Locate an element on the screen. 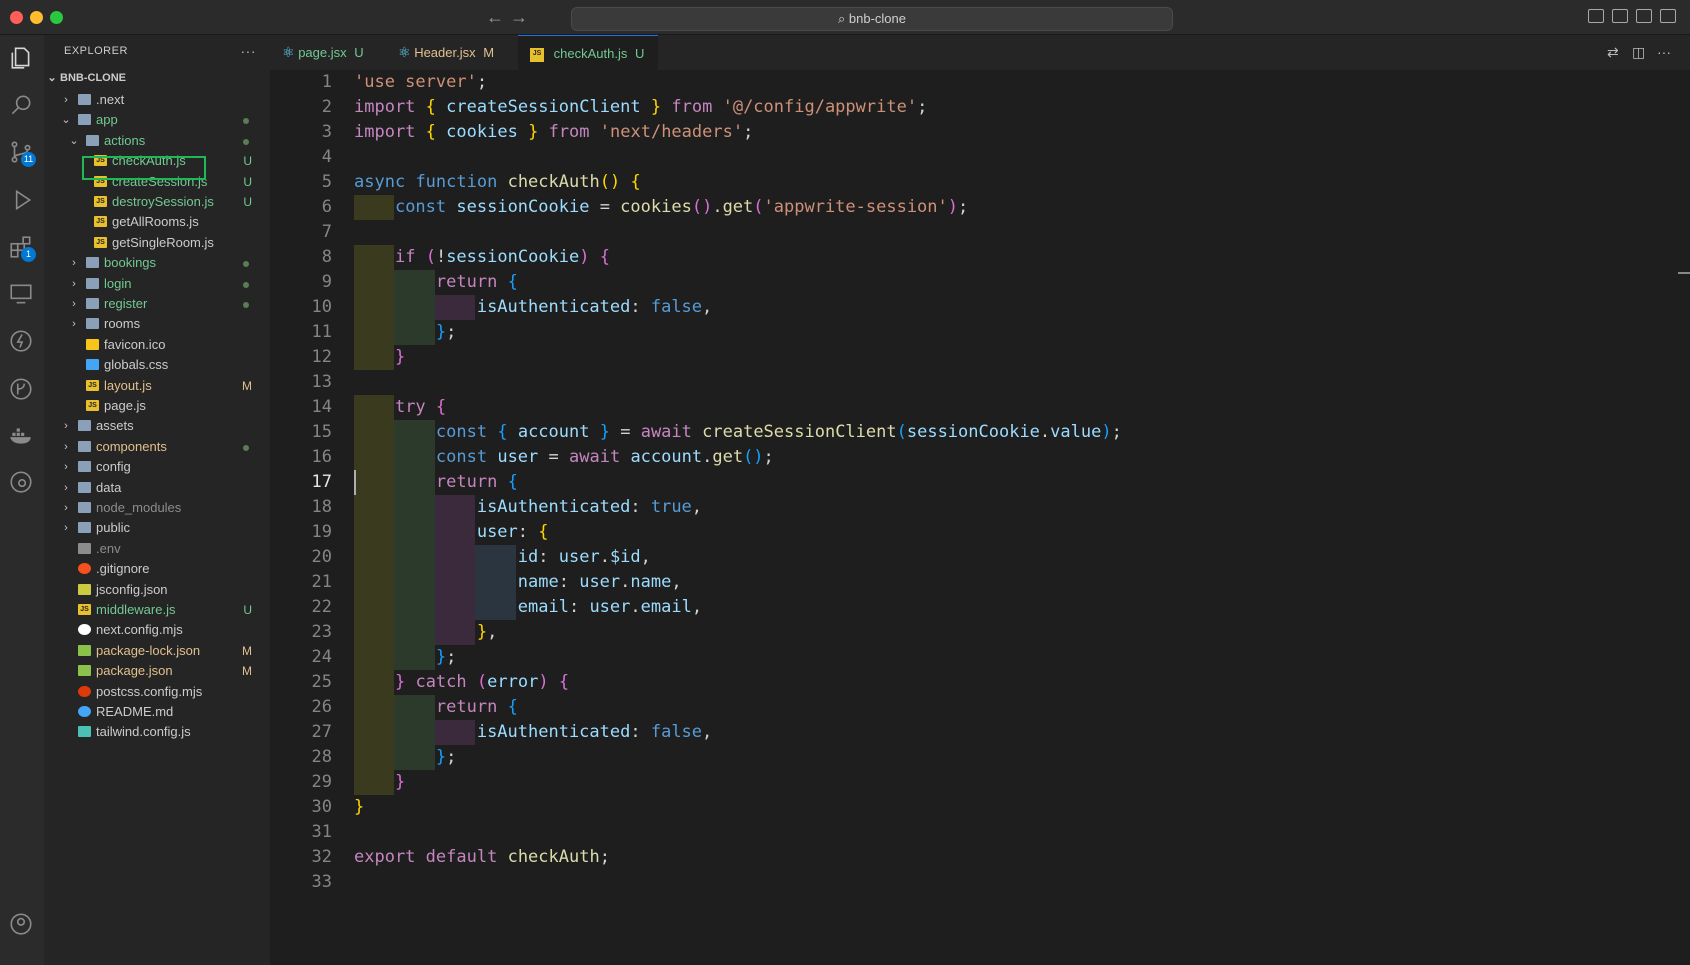 This screenshot has width=1690, height=965. back-arrow-icon: ← is located at coordinates (495, 17).